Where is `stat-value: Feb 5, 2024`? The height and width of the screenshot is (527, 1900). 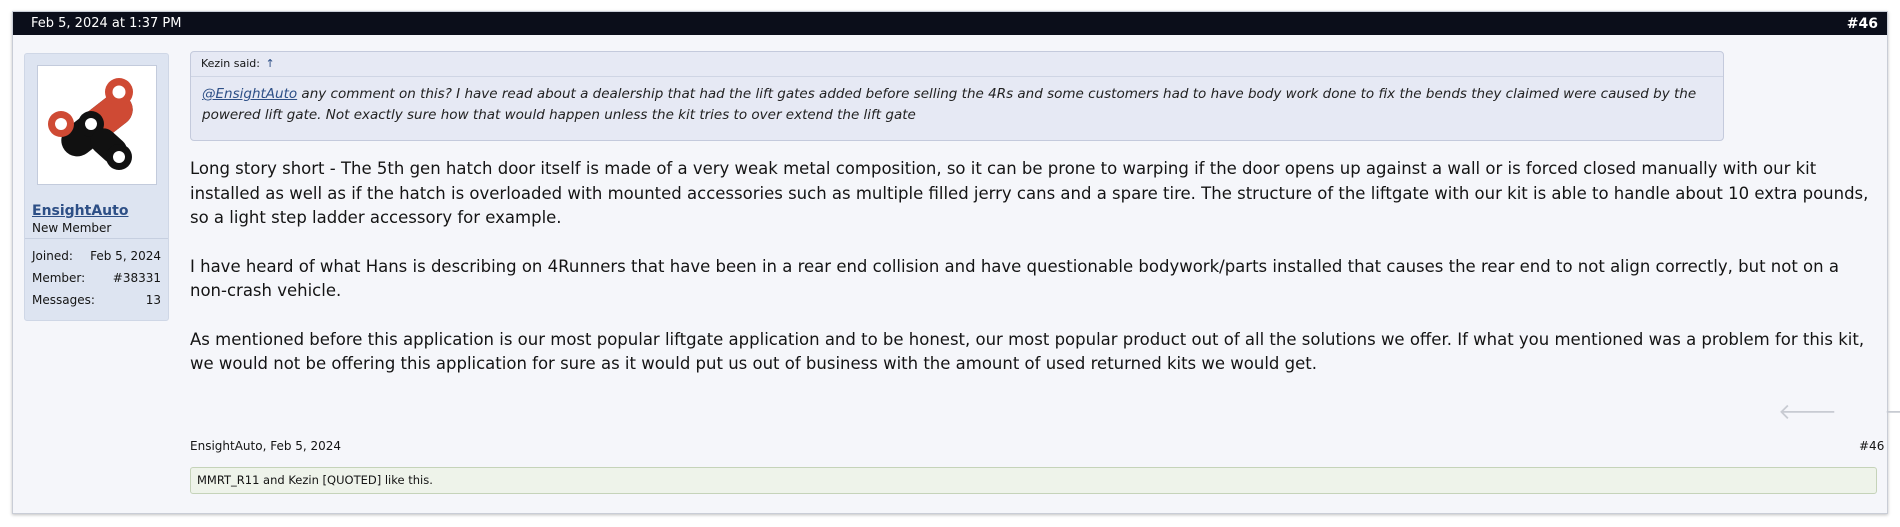 stat-value: Feb 5, 2024 is located at coordinates (125, 256).